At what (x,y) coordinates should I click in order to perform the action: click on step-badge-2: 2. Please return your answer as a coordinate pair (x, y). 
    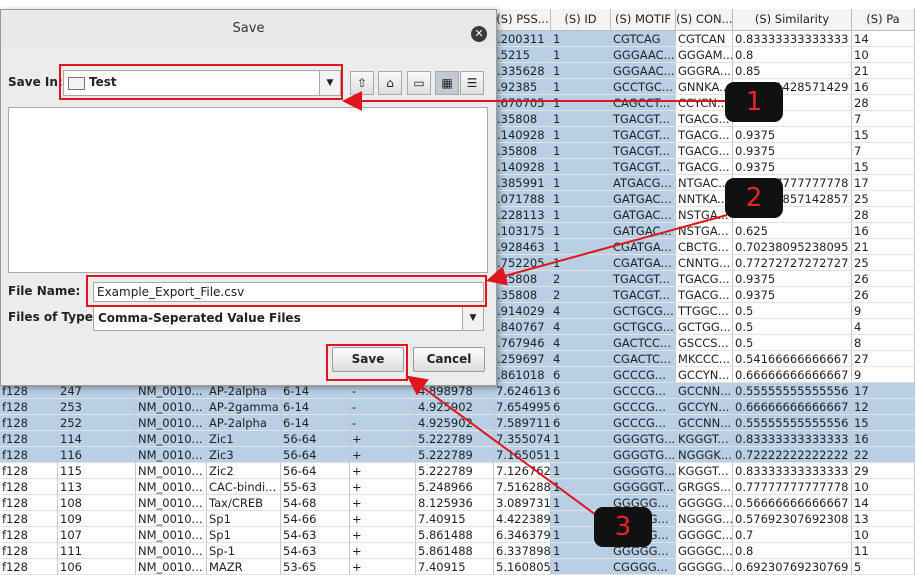
    Looking at the image, I should click on (754, 198).